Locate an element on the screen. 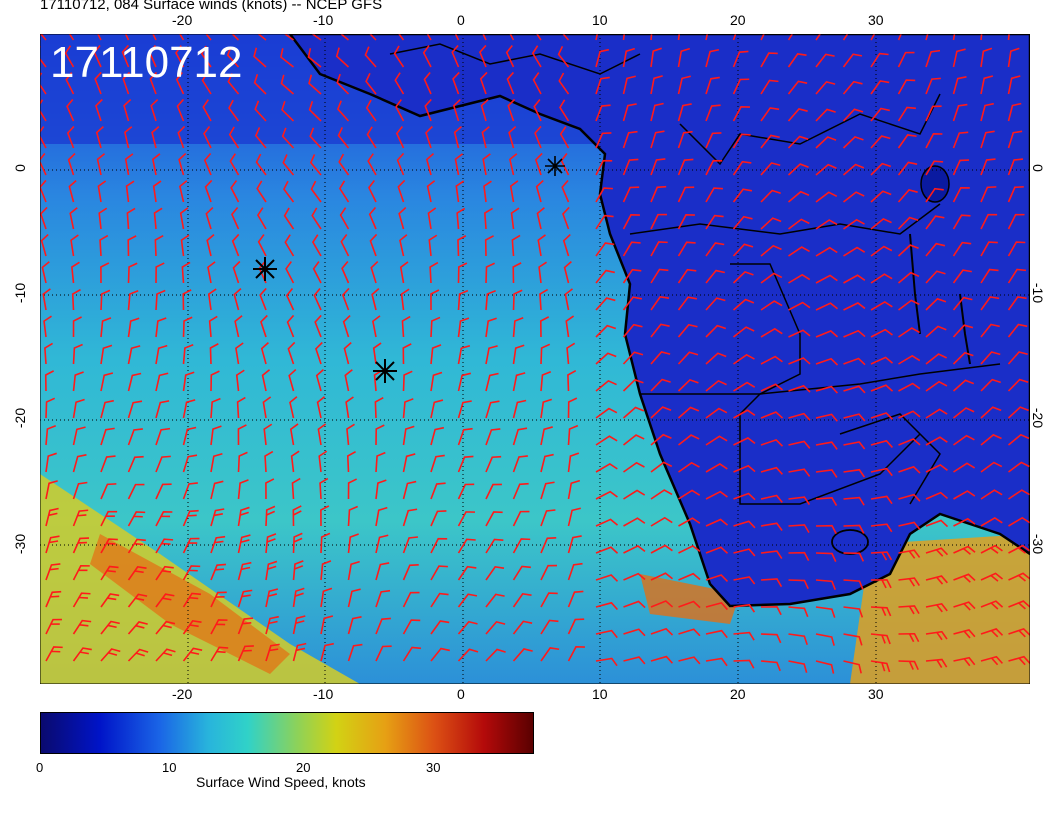 The width and height of the screenshot is (1056, 816). date-stamp: 17110712 is located at coordinates (146, 62).